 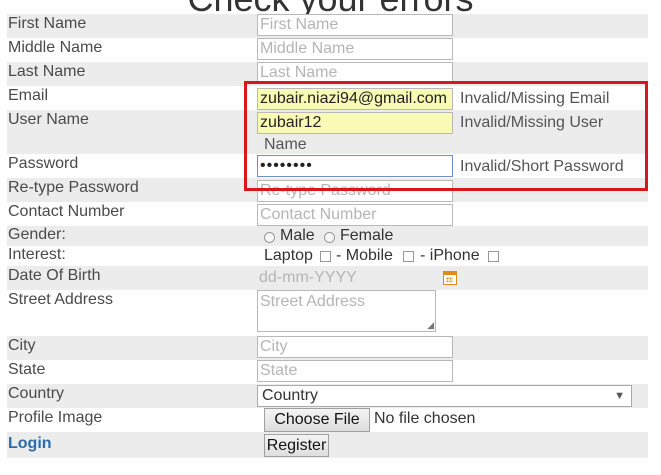 What do you see at coordinates (450, 255) in the screenshot?
I see `interest-iphone-label: - iPhone` at bounding box center [450, 255].